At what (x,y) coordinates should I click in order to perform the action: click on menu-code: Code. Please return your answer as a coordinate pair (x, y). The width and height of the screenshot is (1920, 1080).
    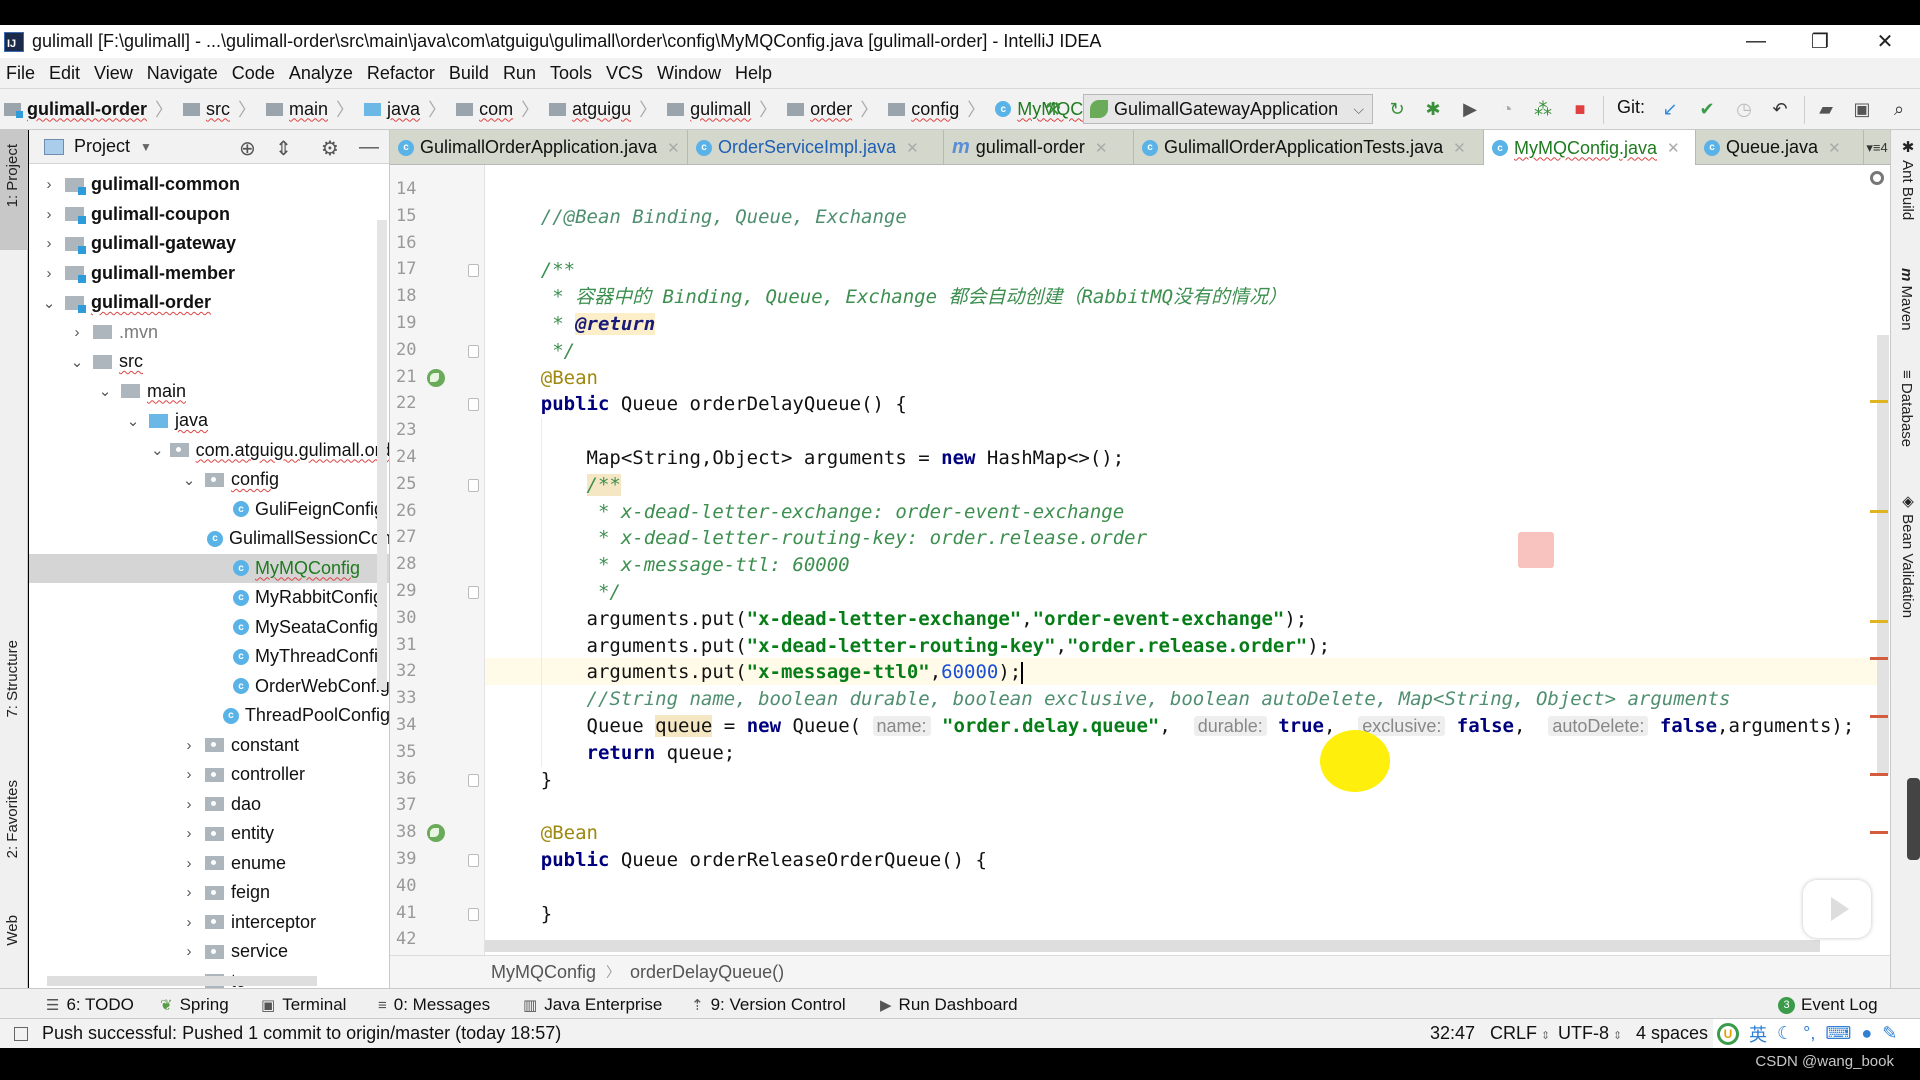
    Looking at the image, I should click on (253, 73).